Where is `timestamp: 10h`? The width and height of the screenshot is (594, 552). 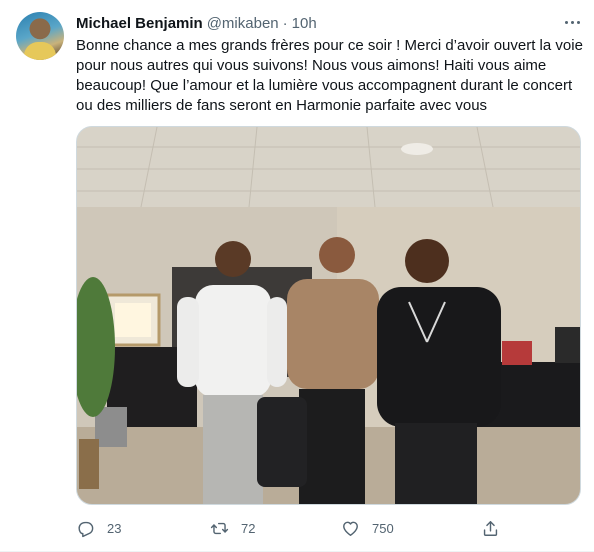 timestamp: 10h is located at coordinates (304, 23).